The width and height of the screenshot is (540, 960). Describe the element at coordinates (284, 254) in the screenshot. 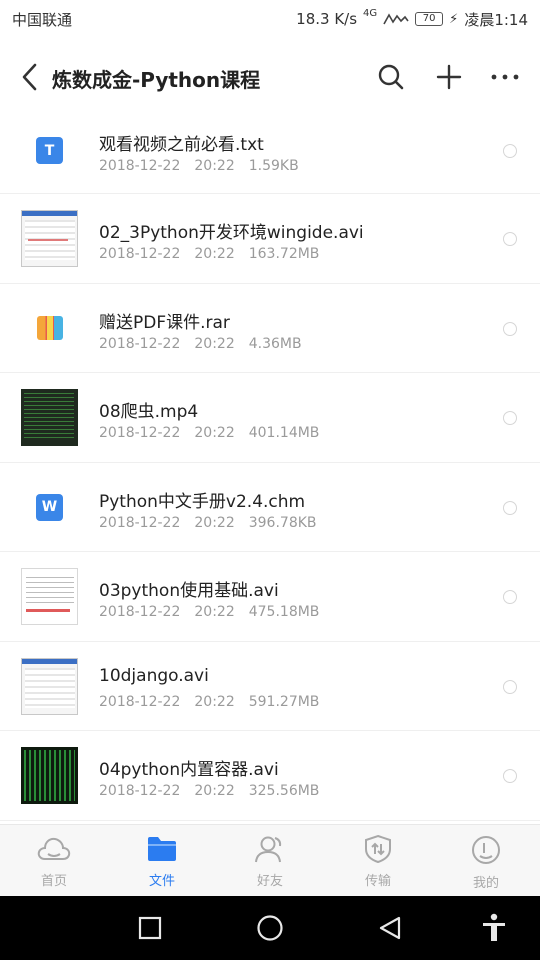

I see `file-size: 163.72MB` at that location.